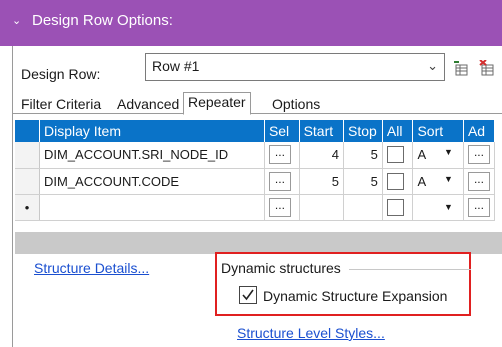 The height and width of the screenshot is (347, 502). I want to click on section-title: Design Row Options:, so click(102, 20).